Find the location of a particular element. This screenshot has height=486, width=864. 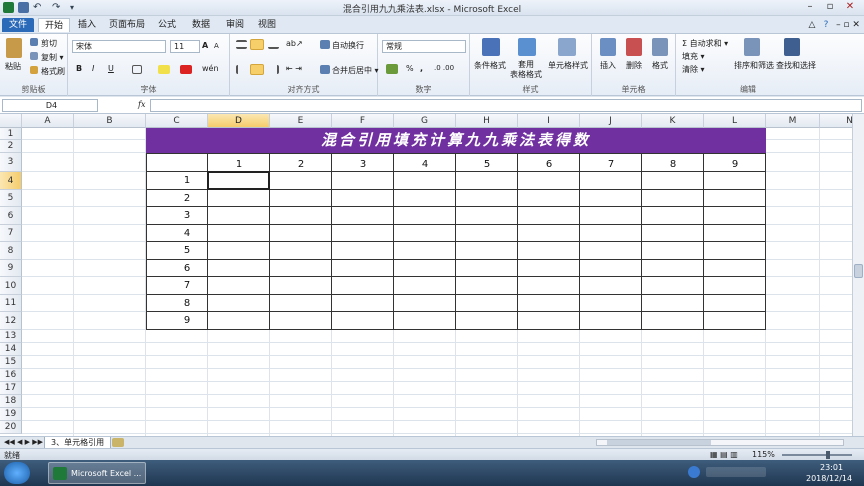

row-header: 8 is located at coordinates (11, 251).